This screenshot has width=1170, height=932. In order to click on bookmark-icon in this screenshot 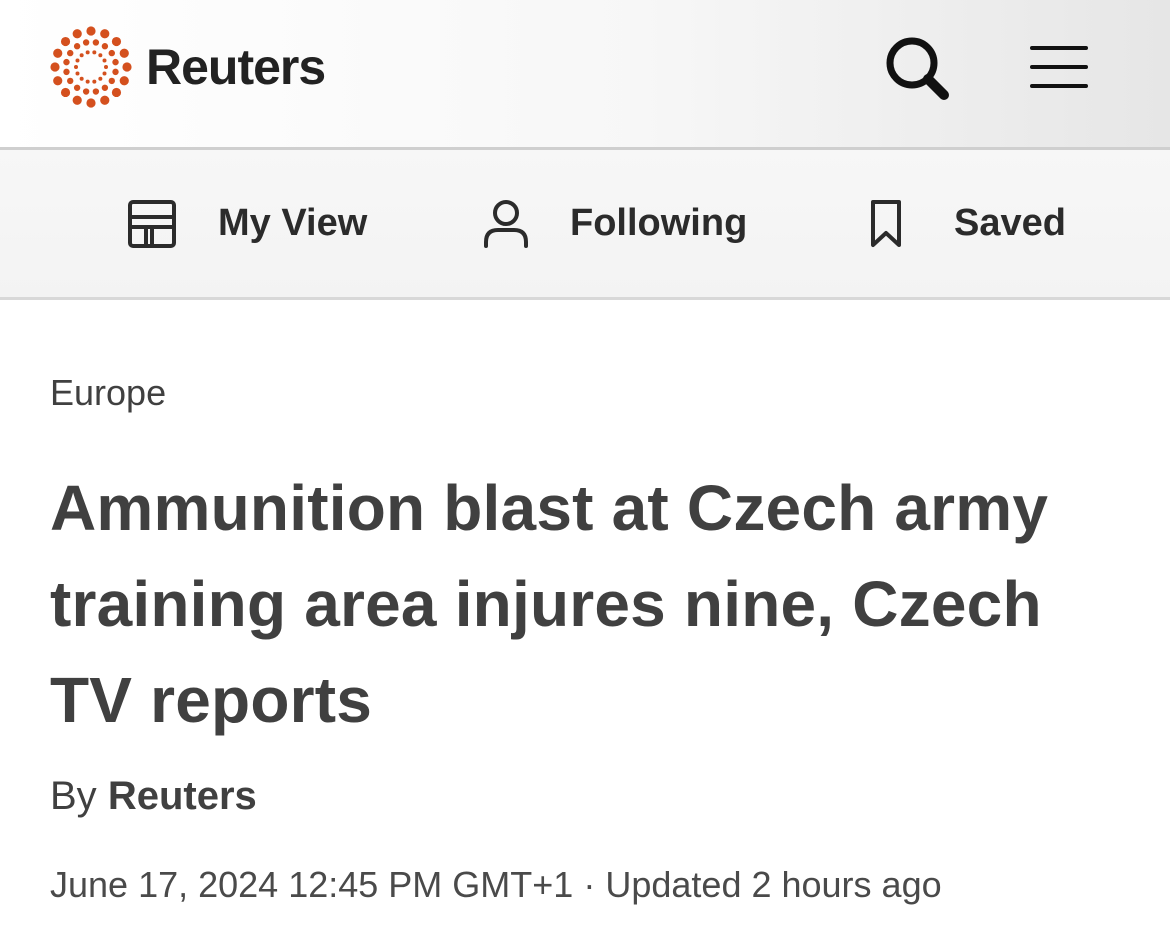, I will do `click(886, 223)`.